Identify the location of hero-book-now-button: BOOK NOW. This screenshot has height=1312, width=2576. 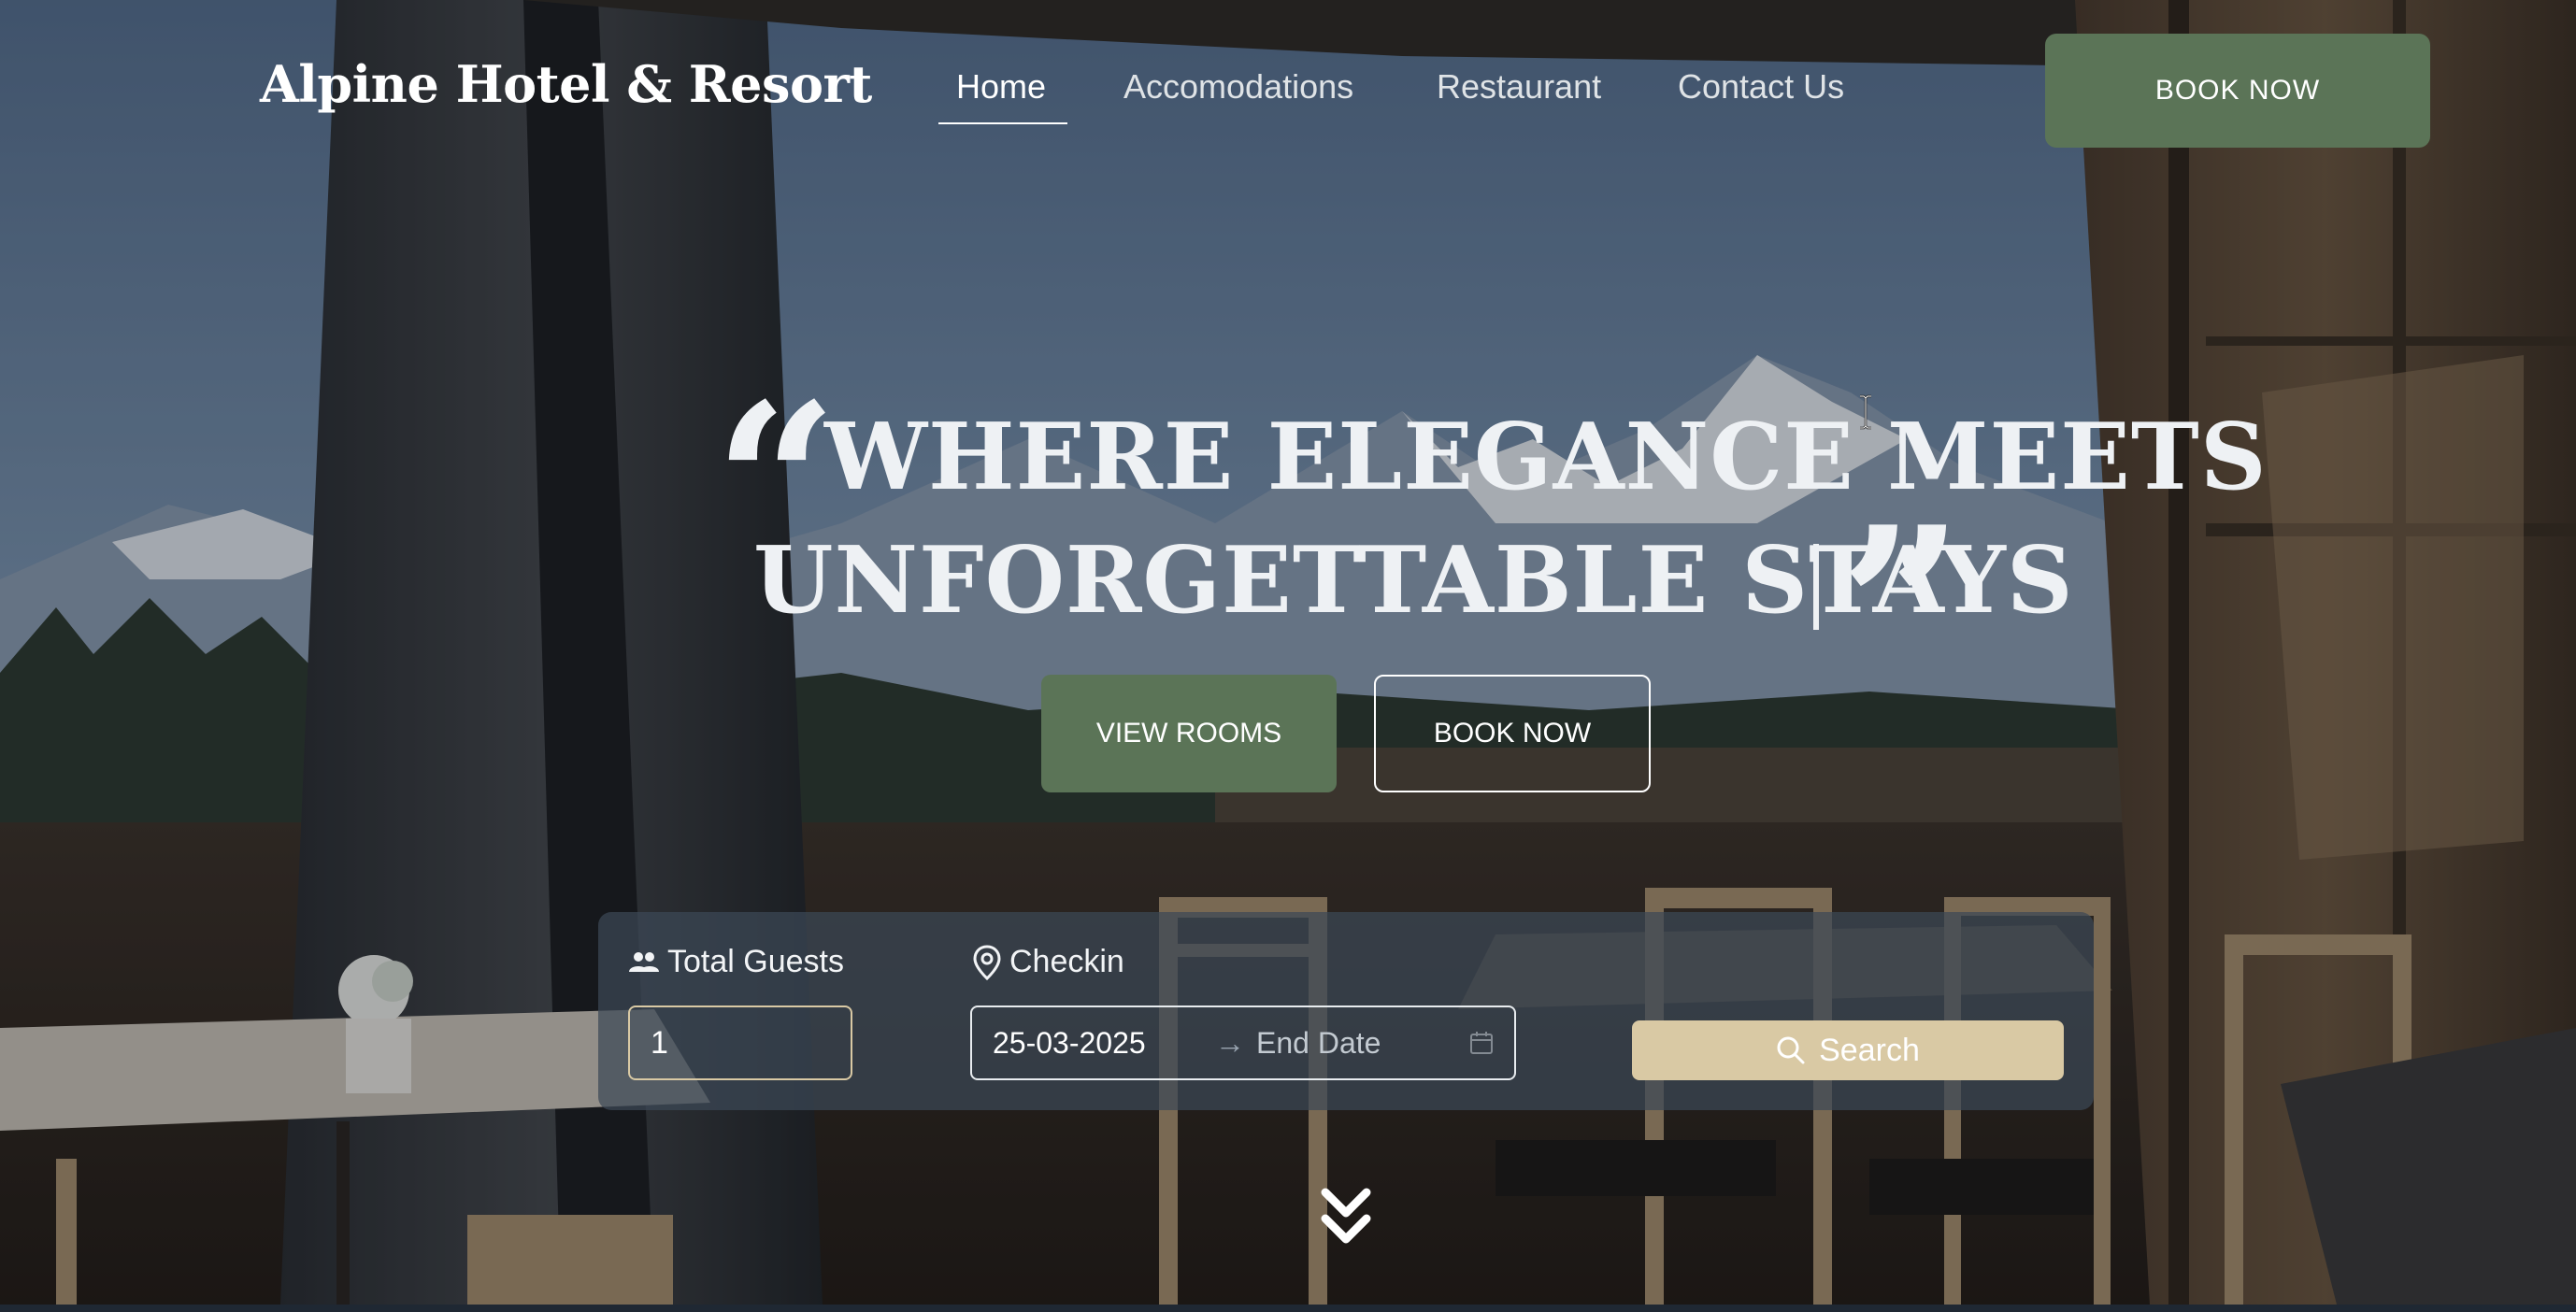
(1512, 733).